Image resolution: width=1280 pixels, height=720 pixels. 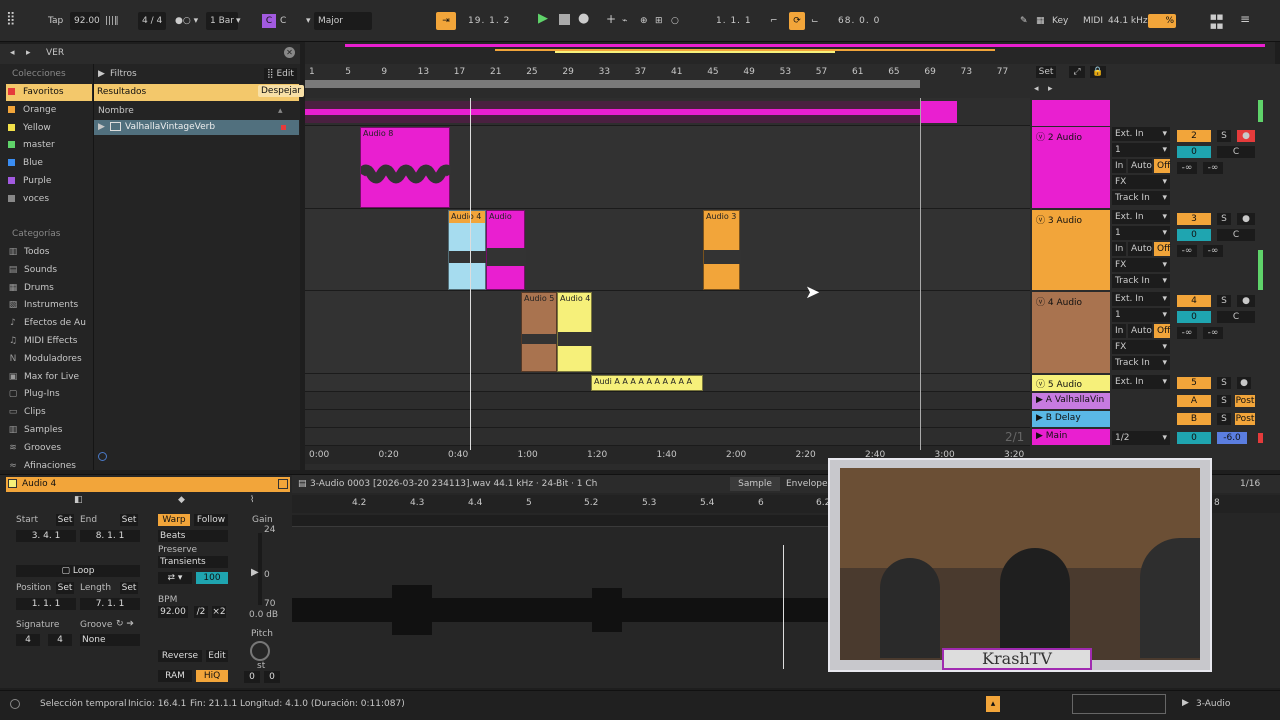 I want to click on clip-audio: Audio, so click(x=506, y=250).